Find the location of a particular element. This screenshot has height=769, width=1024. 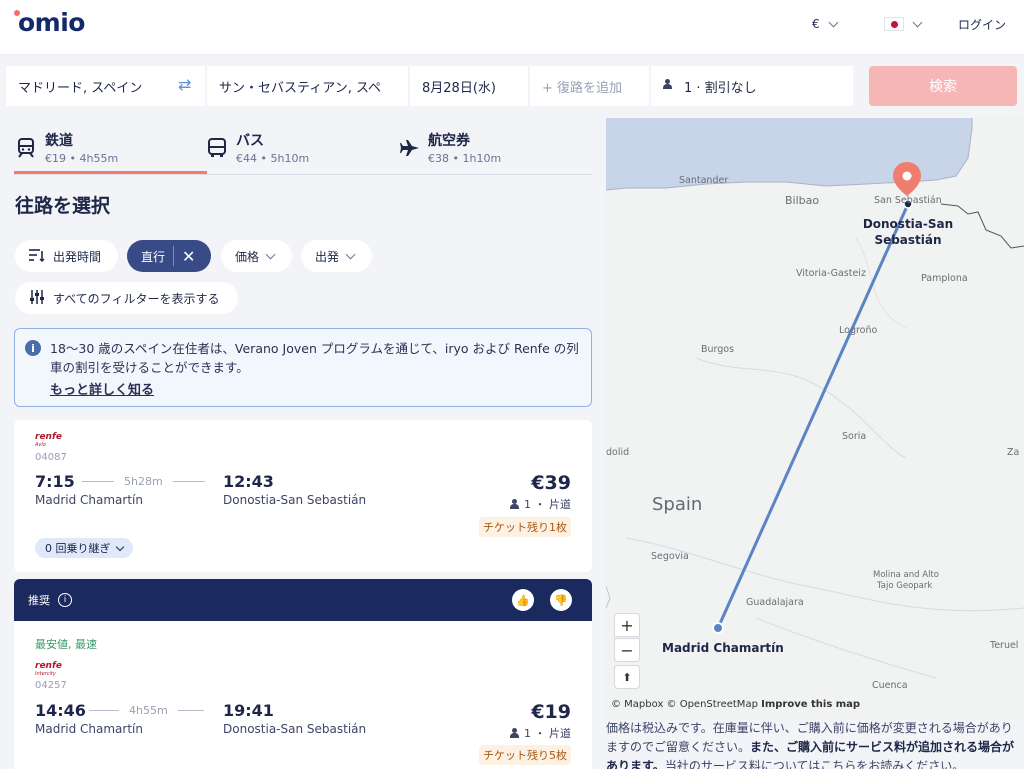

compass-icon: ⬆ is located at coordinates (627, 677).